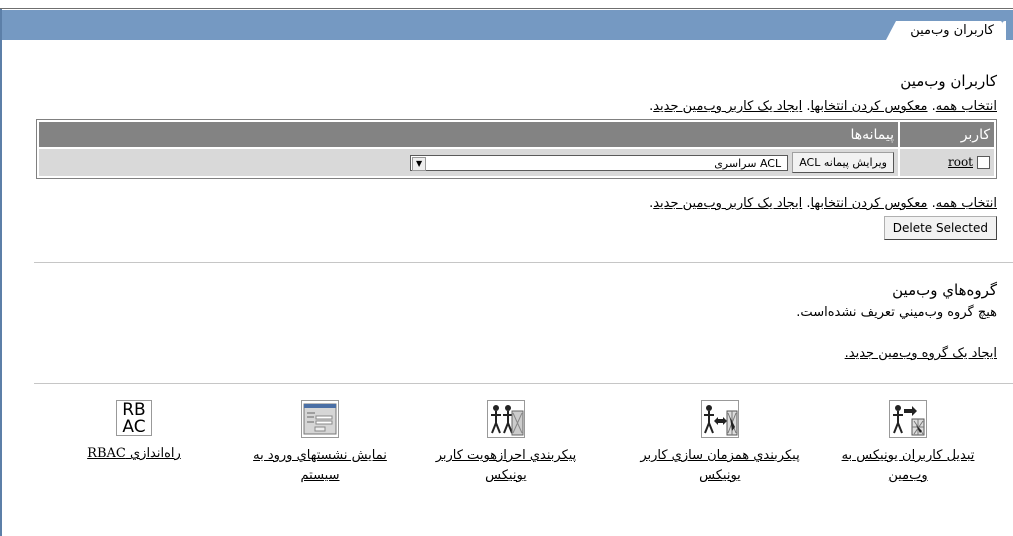 The width and height of the screenshot is (1013, 536). Describe the element at coordinates (506, 419) in the screenshot. I see `unix-auth-icon` at that location.